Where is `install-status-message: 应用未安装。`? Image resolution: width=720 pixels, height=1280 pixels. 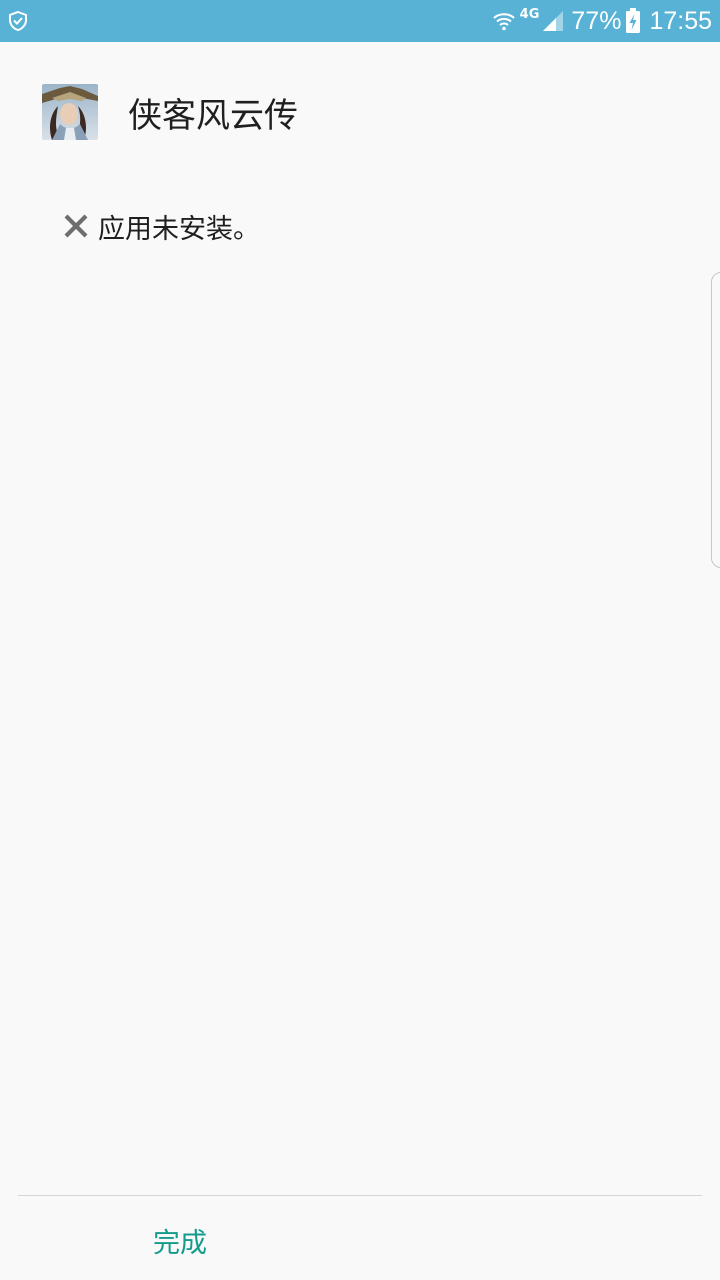
install-status-message: 应用未安装。 is located at coordinates (161, 226).